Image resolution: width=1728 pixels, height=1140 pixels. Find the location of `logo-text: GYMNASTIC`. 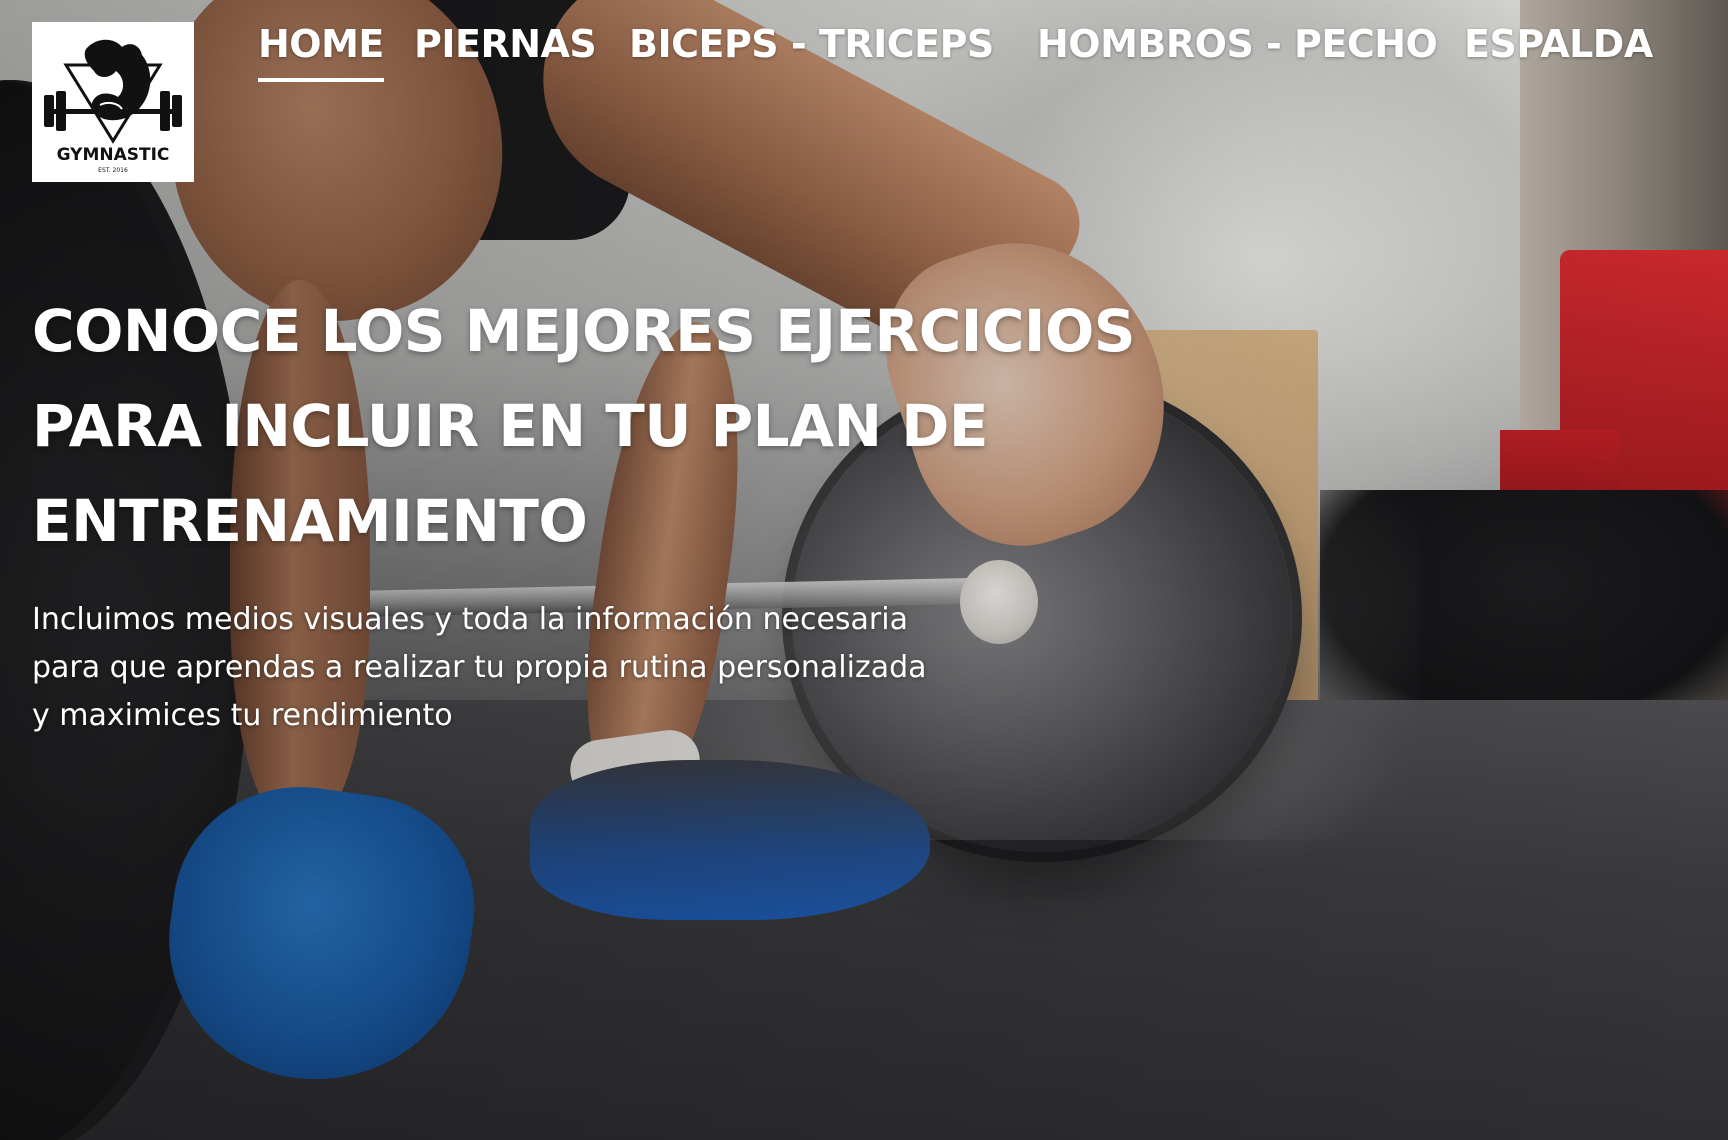

logo-text: GYMNASTIC is located at coordinates (113, 154).